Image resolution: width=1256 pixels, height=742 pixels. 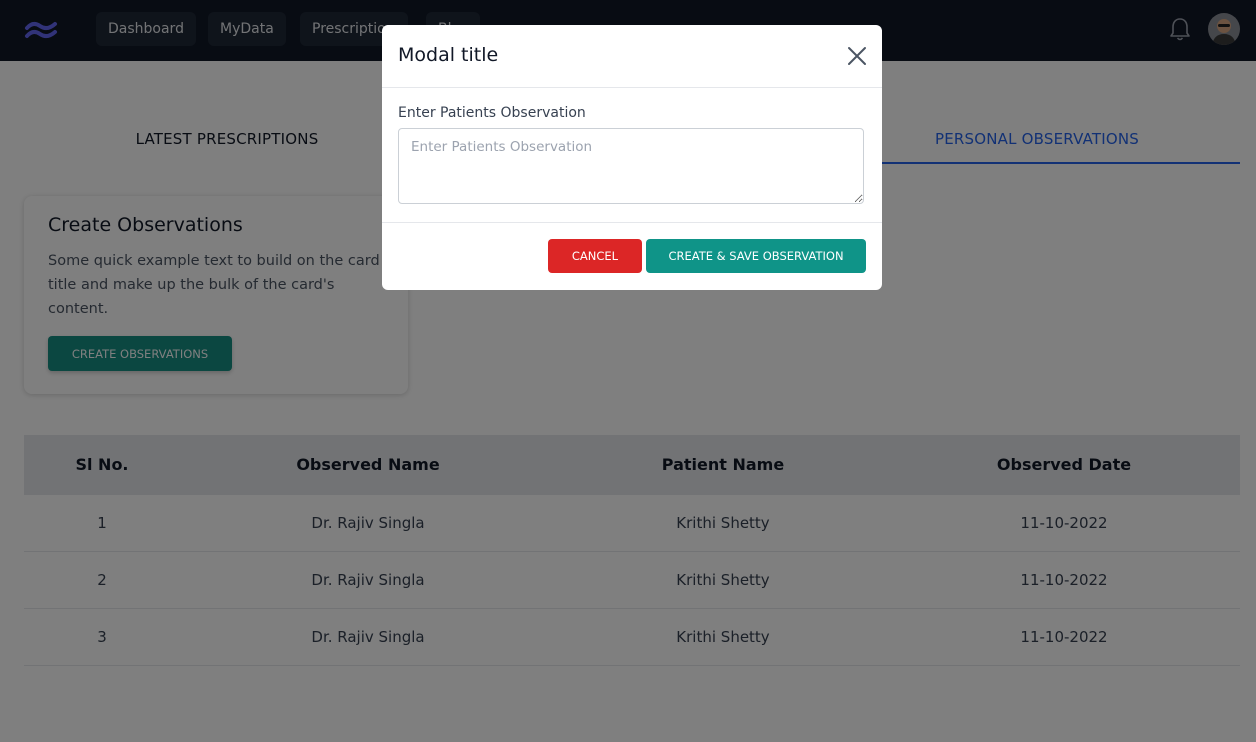 I want to click on observation-field-label: Enter Patients Observation, so click(x=492, y=113).